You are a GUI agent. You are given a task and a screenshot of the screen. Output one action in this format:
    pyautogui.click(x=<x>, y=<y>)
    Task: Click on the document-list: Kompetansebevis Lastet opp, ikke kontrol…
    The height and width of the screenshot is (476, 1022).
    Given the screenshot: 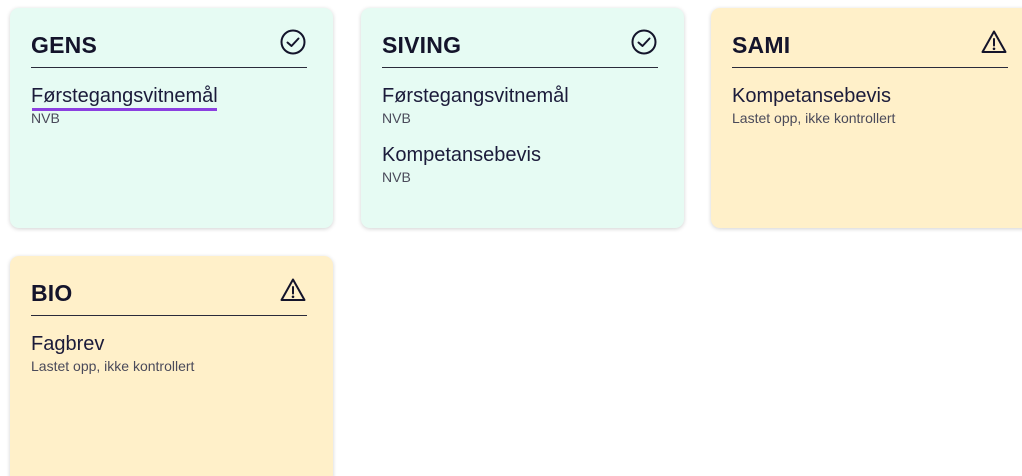 What is the action you would take?
    pyautogui.click(x=877, y=97)
    